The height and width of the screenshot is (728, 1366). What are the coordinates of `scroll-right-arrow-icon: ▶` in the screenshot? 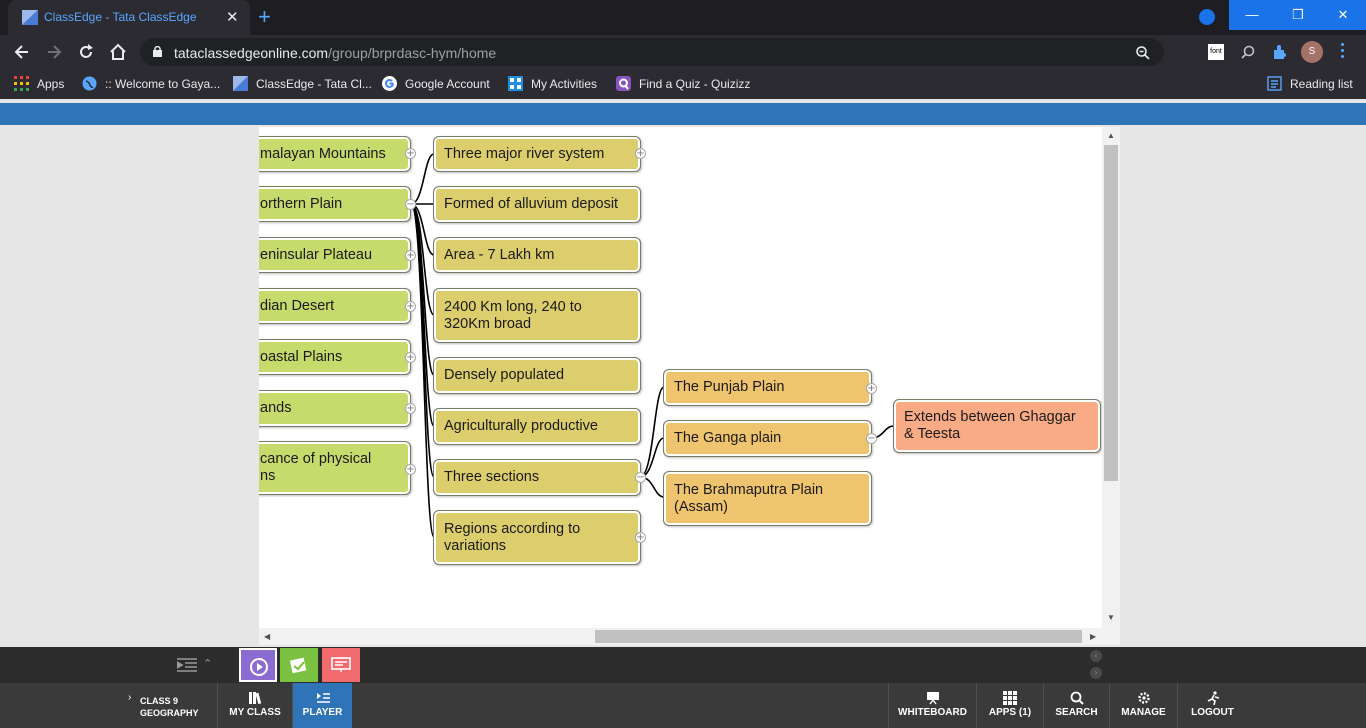 It's located at (1093, 636).